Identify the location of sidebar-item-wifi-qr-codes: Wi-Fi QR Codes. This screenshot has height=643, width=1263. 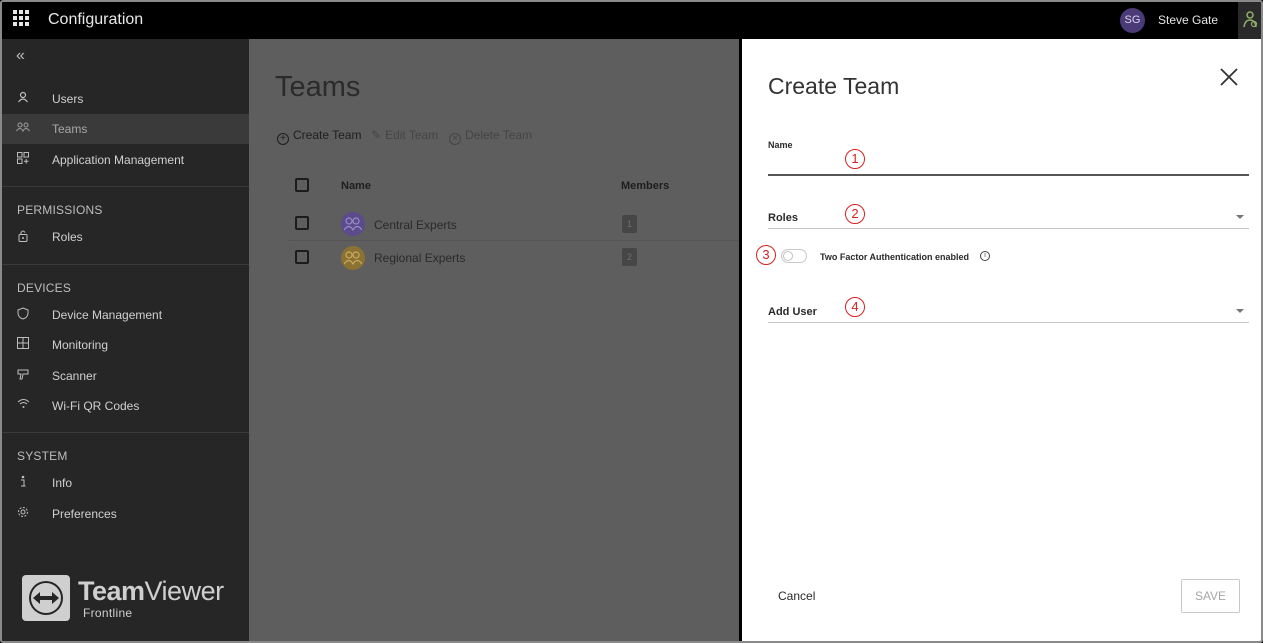
(125, 406).